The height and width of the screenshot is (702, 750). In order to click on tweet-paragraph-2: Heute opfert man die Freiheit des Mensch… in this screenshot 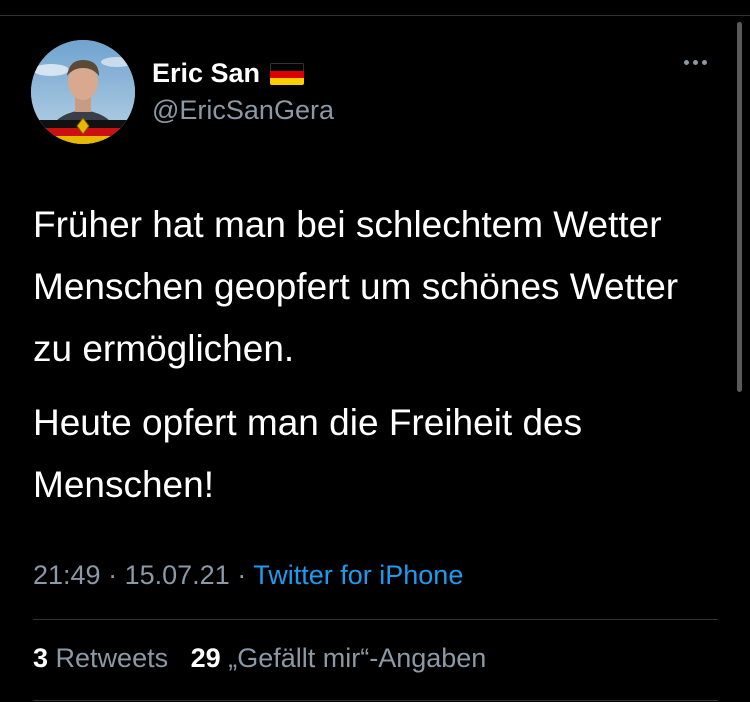, I will do `click(308, 453)`.